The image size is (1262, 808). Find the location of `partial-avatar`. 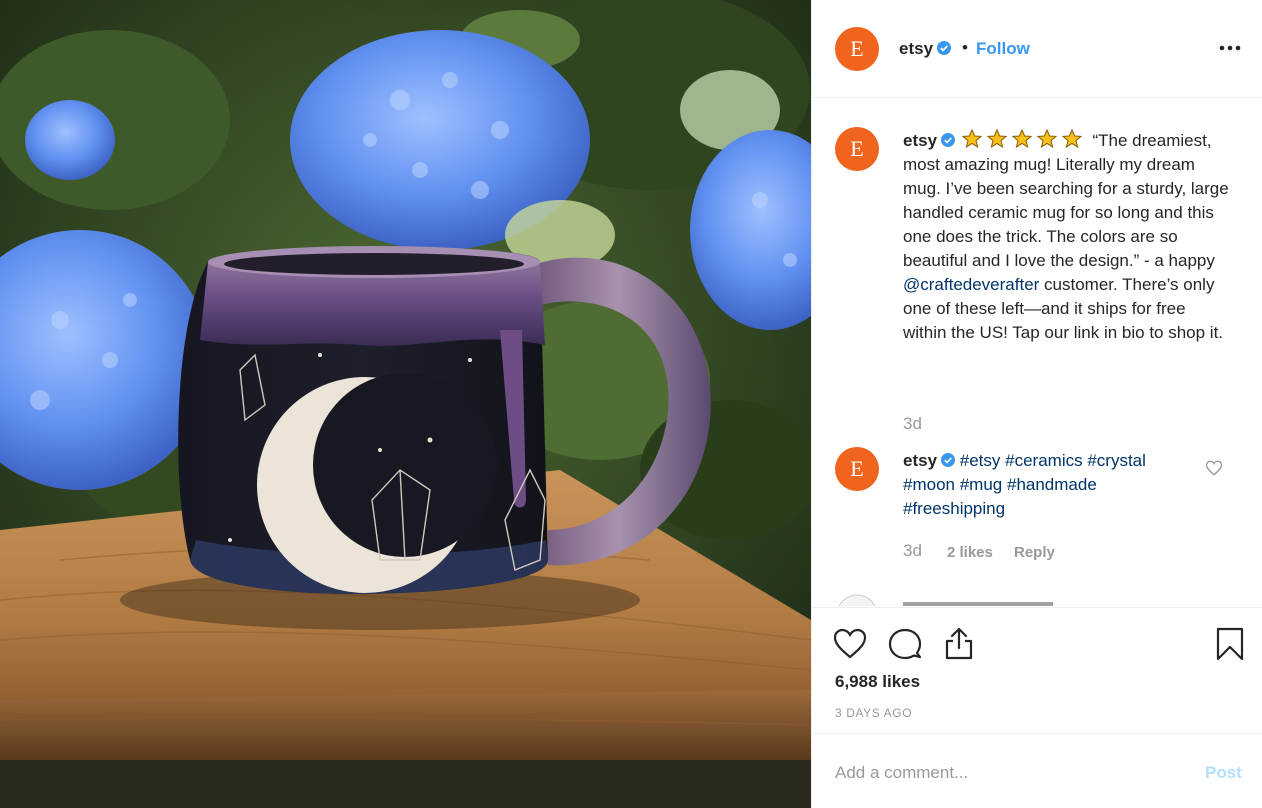

partial-avatar is located at coordinates (857, 600).